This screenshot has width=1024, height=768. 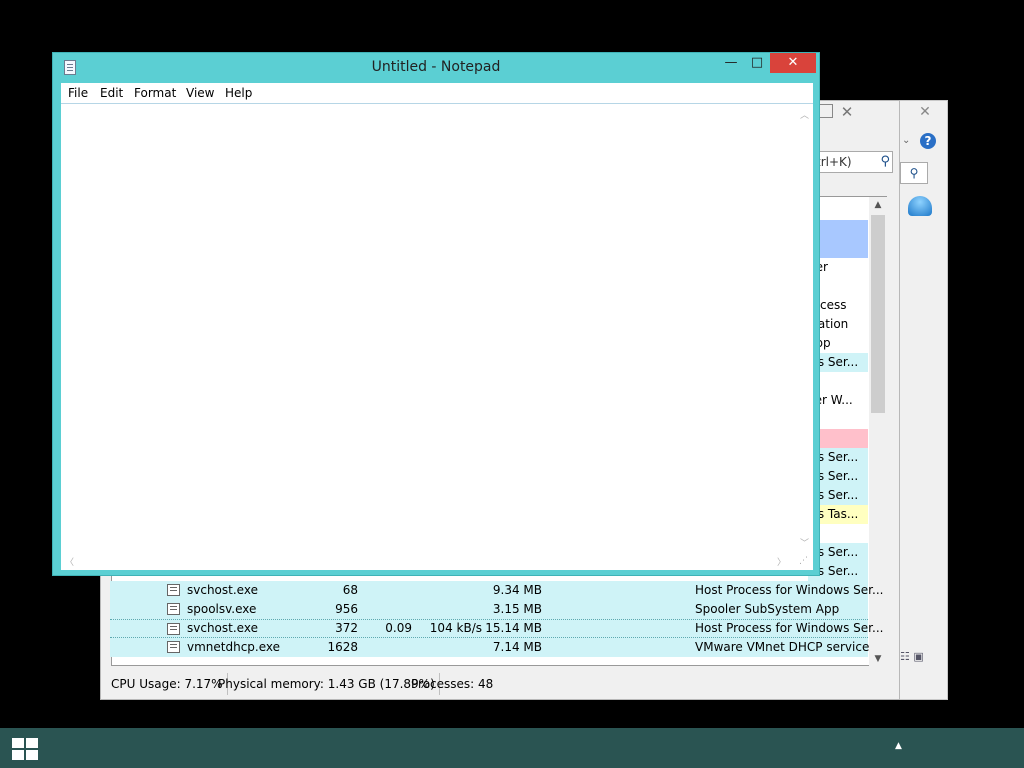 I want to click on scroll-left-icon: 〈, so click(x=69, y=561).